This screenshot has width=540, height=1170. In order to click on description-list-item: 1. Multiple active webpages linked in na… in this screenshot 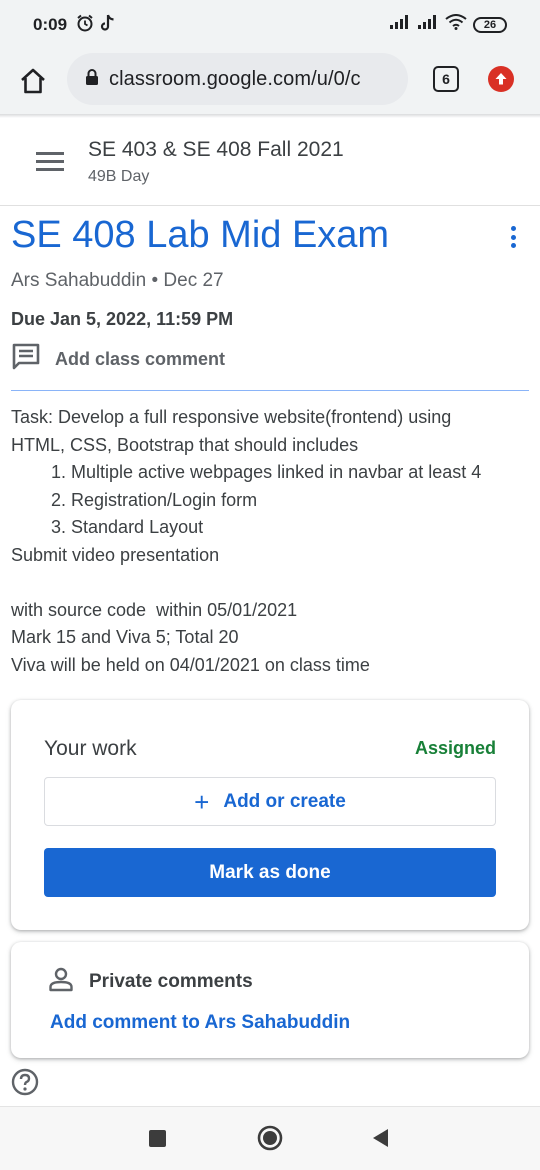, I will do `click(266, 472)`.